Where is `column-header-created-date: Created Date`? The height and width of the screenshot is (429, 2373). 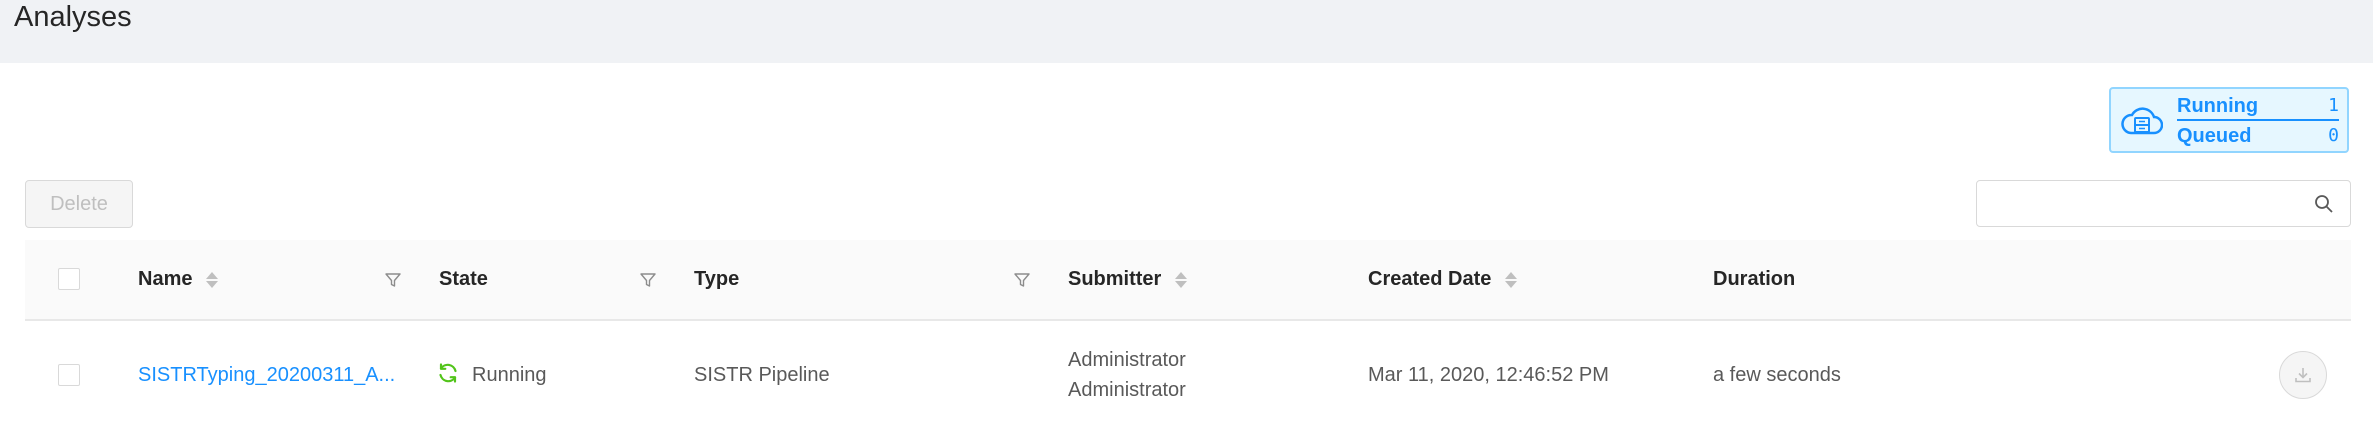 column-header-created-date: Created Date is located at coordinates (1443, 279).